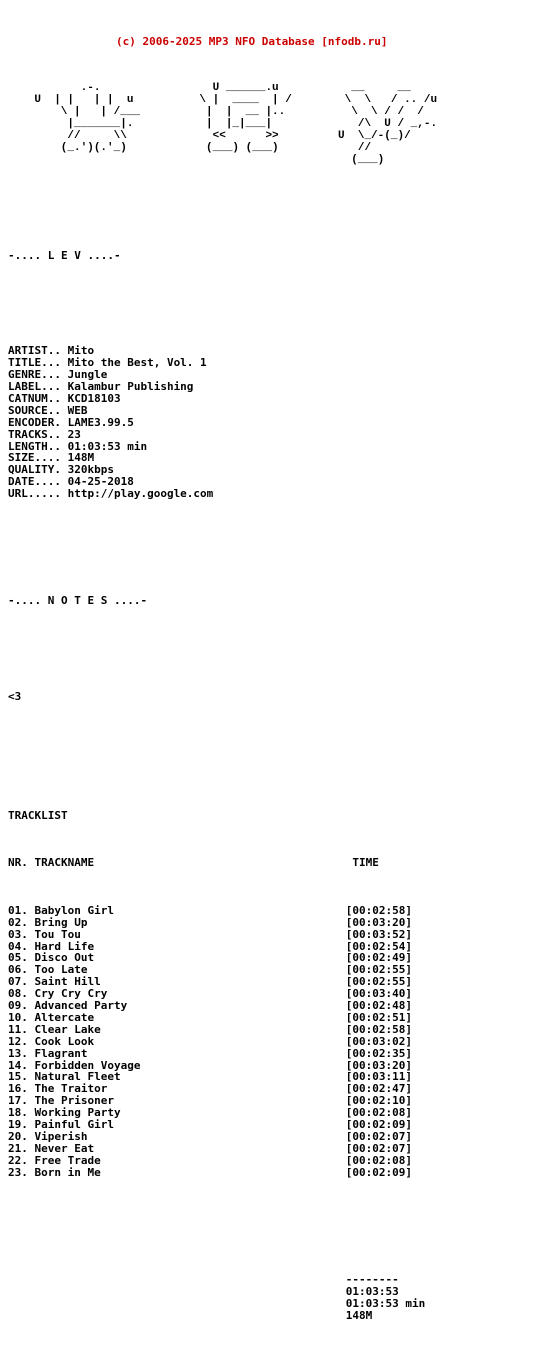  Describe the element at coordinates (385, 1297) in the screenshot. I see `summary-block: -------- 01:03:53 01:03:53 min 148M` at that location.